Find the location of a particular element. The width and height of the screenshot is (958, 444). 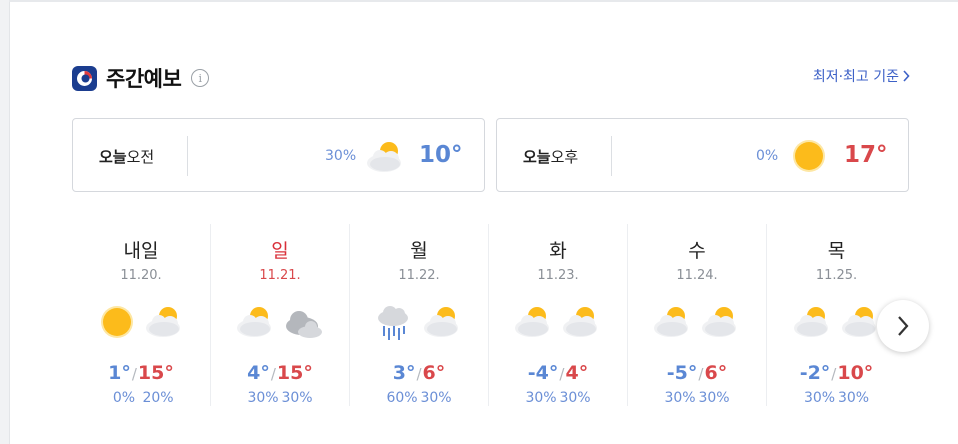

day-column: 일 11.21. 4°/15° 30% 30% is located at coordinates (280, 315).